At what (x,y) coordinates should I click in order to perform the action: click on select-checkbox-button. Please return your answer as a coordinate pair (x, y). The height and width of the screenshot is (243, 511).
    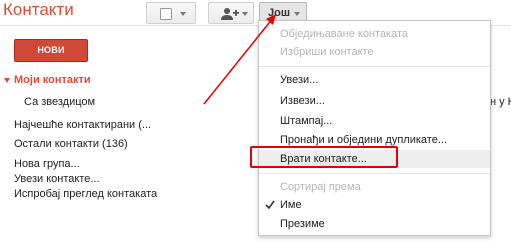
    Looking at the image, I should click on (171, 13).